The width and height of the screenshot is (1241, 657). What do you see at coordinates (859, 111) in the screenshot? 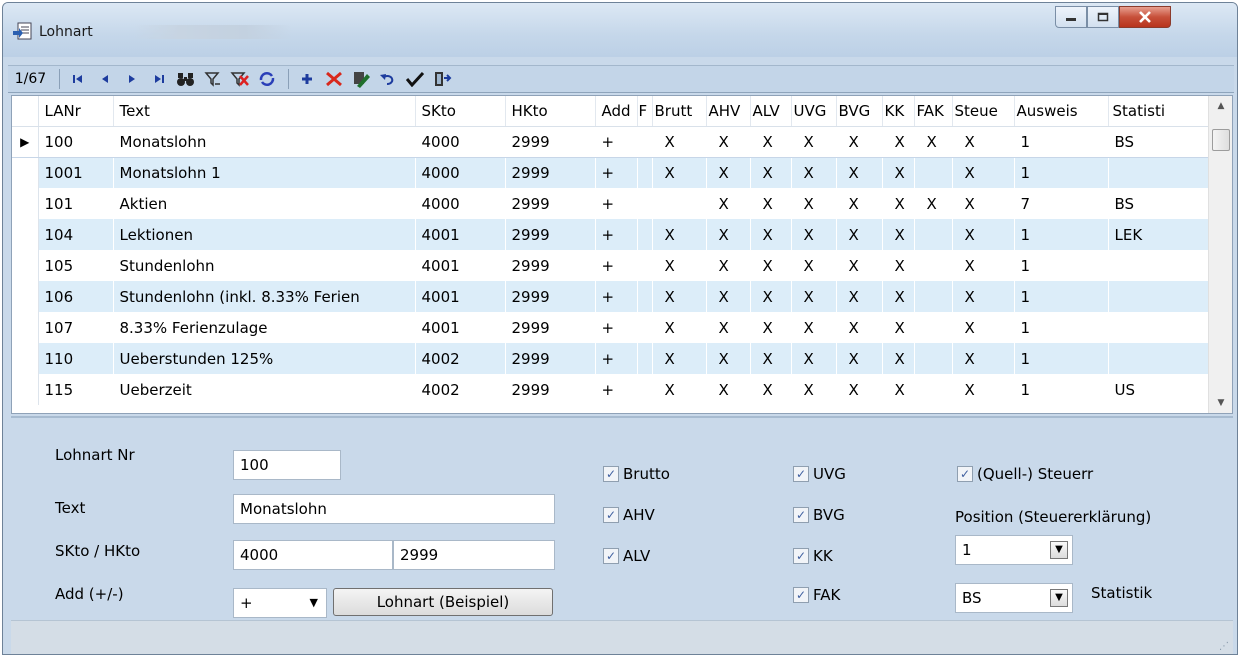
I see `column-header: BVG` at bounding box center [859, 111].